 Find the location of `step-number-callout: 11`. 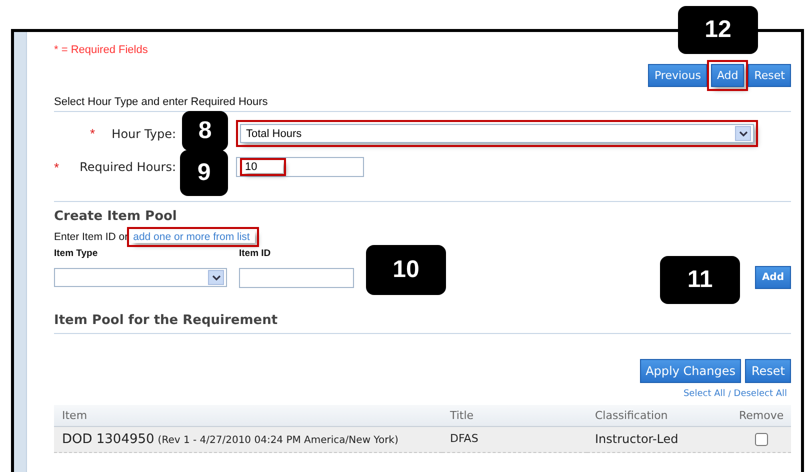

step-number-callout: 11 is located at coordinates (700, 280).